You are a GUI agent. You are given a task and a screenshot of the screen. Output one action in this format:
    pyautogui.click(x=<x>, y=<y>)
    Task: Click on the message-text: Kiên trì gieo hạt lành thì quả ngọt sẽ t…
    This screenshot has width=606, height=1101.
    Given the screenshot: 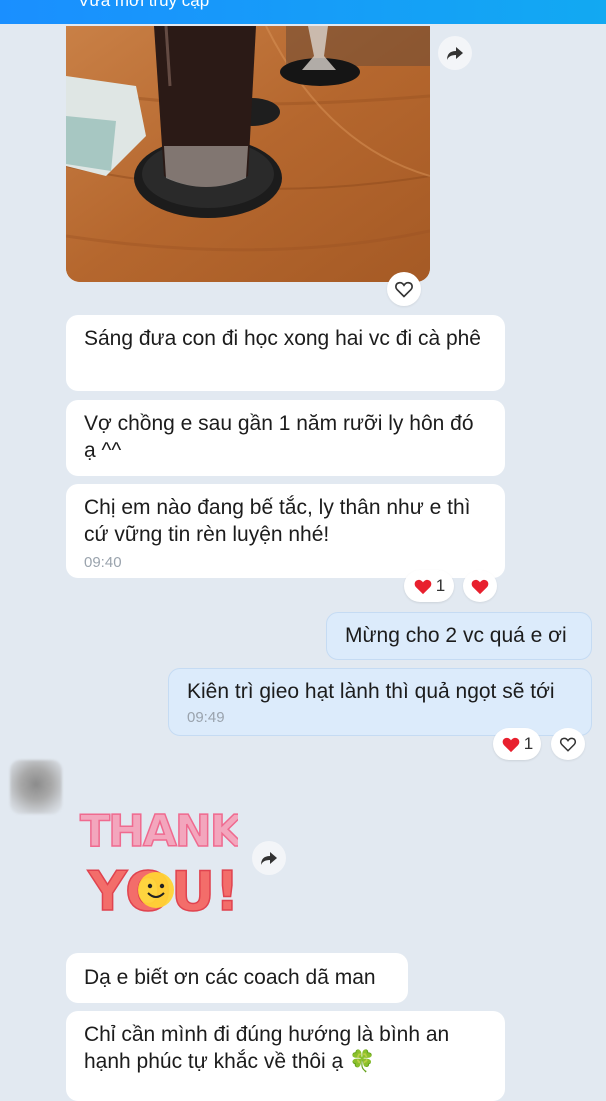 What is the action you would take?
    pyautogui.click(x=371, y=691)
    